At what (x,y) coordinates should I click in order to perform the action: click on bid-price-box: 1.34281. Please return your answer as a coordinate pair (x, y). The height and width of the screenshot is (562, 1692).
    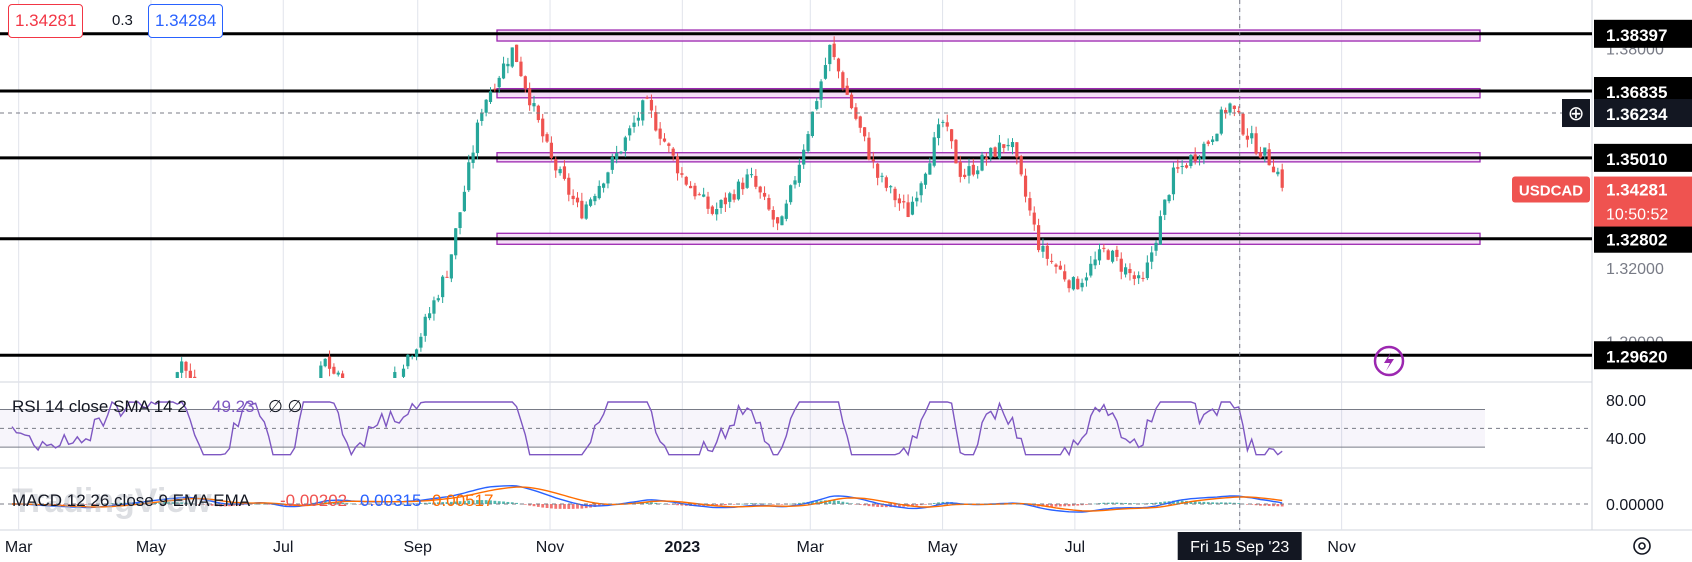
    Looking at the image, I should click on (46, 21).